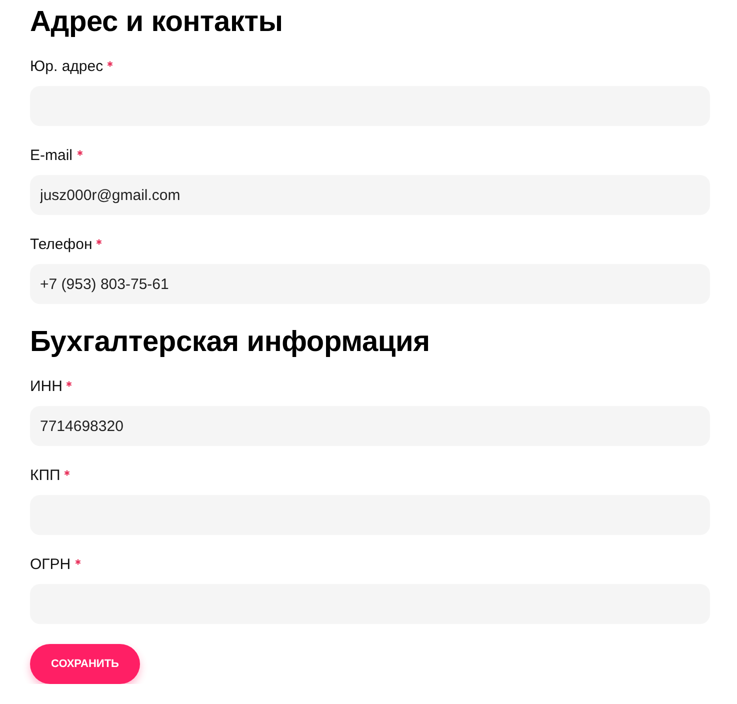 The width and height of the screenshot is (737, 704). Describe the element at coordinates (45, 476) in the screenshot. I see `field-label: КПП` at that location.